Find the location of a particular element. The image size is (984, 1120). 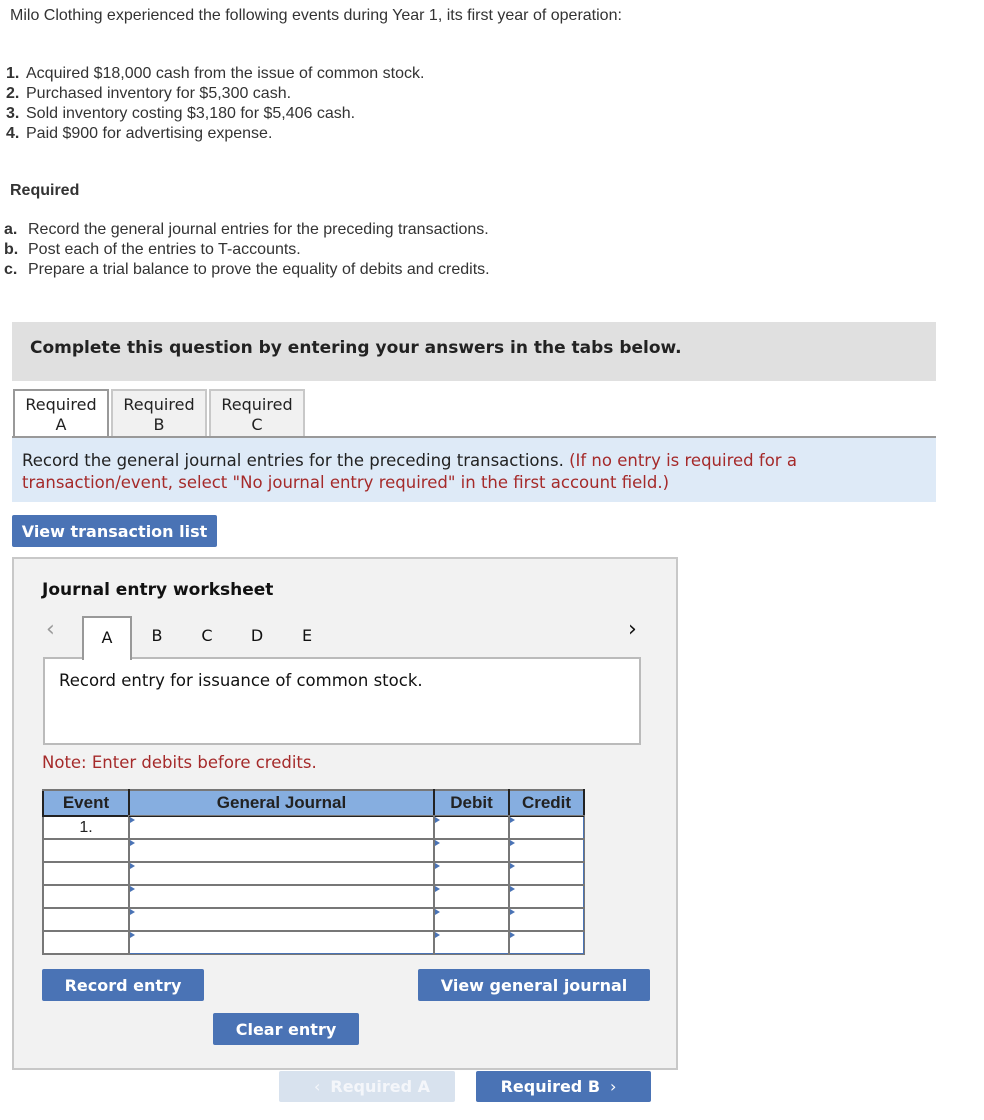

event-item: 4. Paid $900 for advertising expense. is located at coordinates (139, 133).